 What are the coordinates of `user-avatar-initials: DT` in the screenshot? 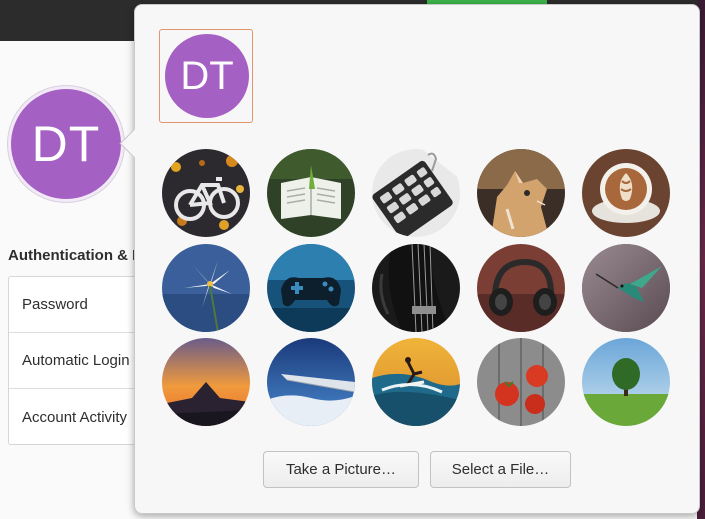 It's located at (66, 144).